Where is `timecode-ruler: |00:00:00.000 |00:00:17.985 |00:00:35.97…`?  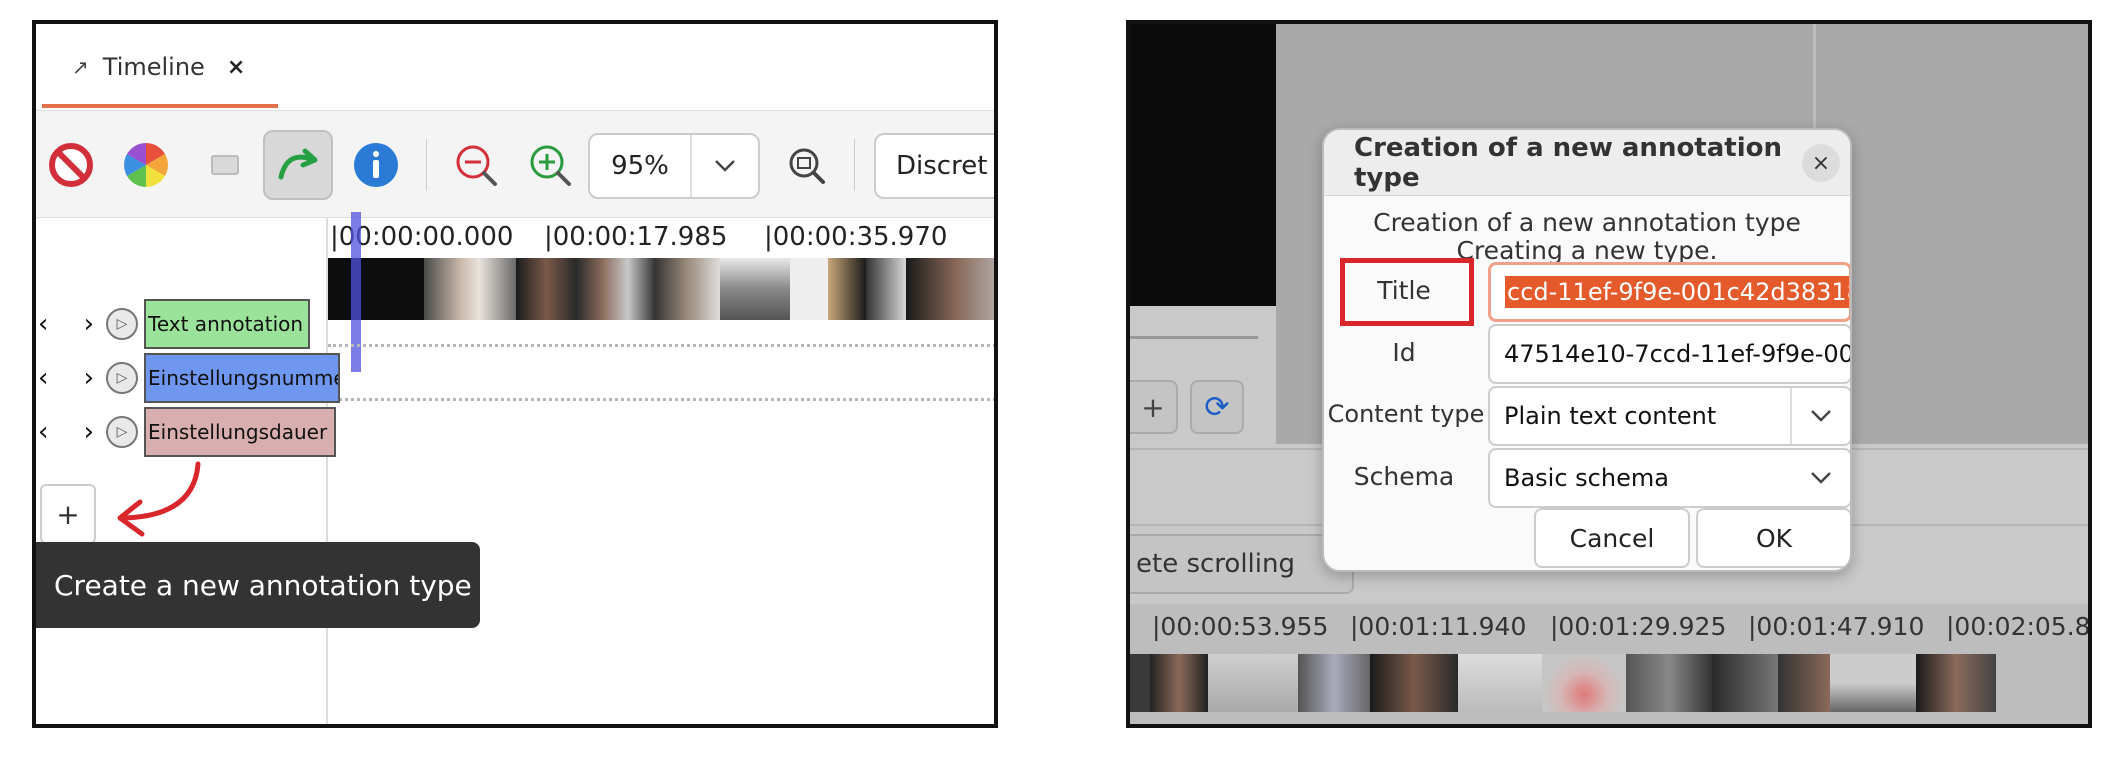 timecode-ruler: |00:00:00.000 |00:00:17.985 |00:00:35.97… is located at coordinates (515, 238).